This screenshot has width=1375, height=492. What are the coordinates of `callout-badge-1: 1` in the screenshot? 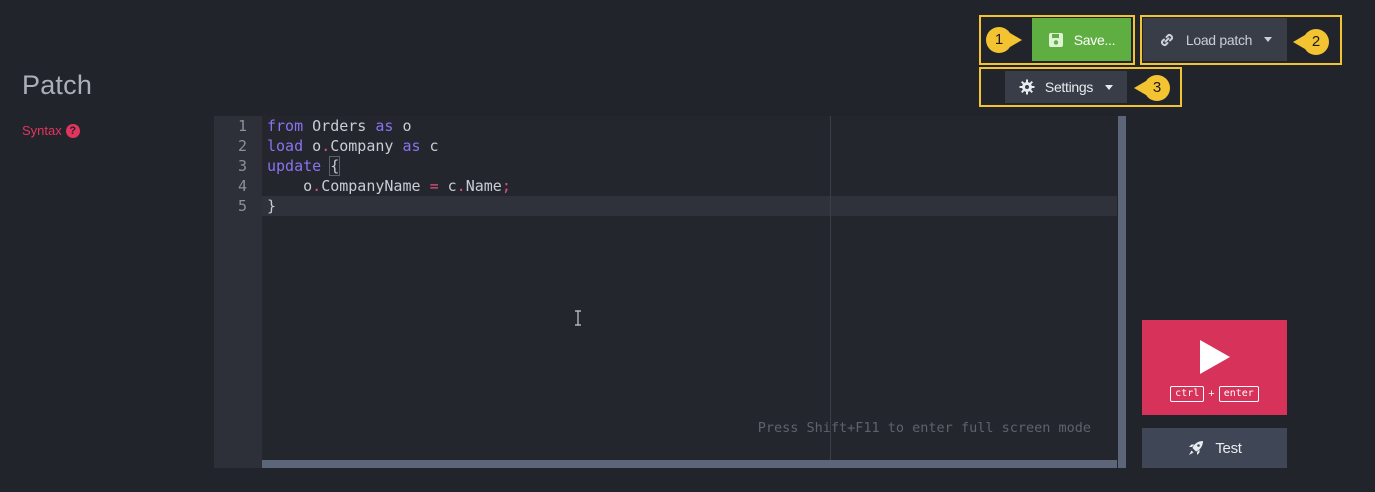 It's located at (1004, 40).